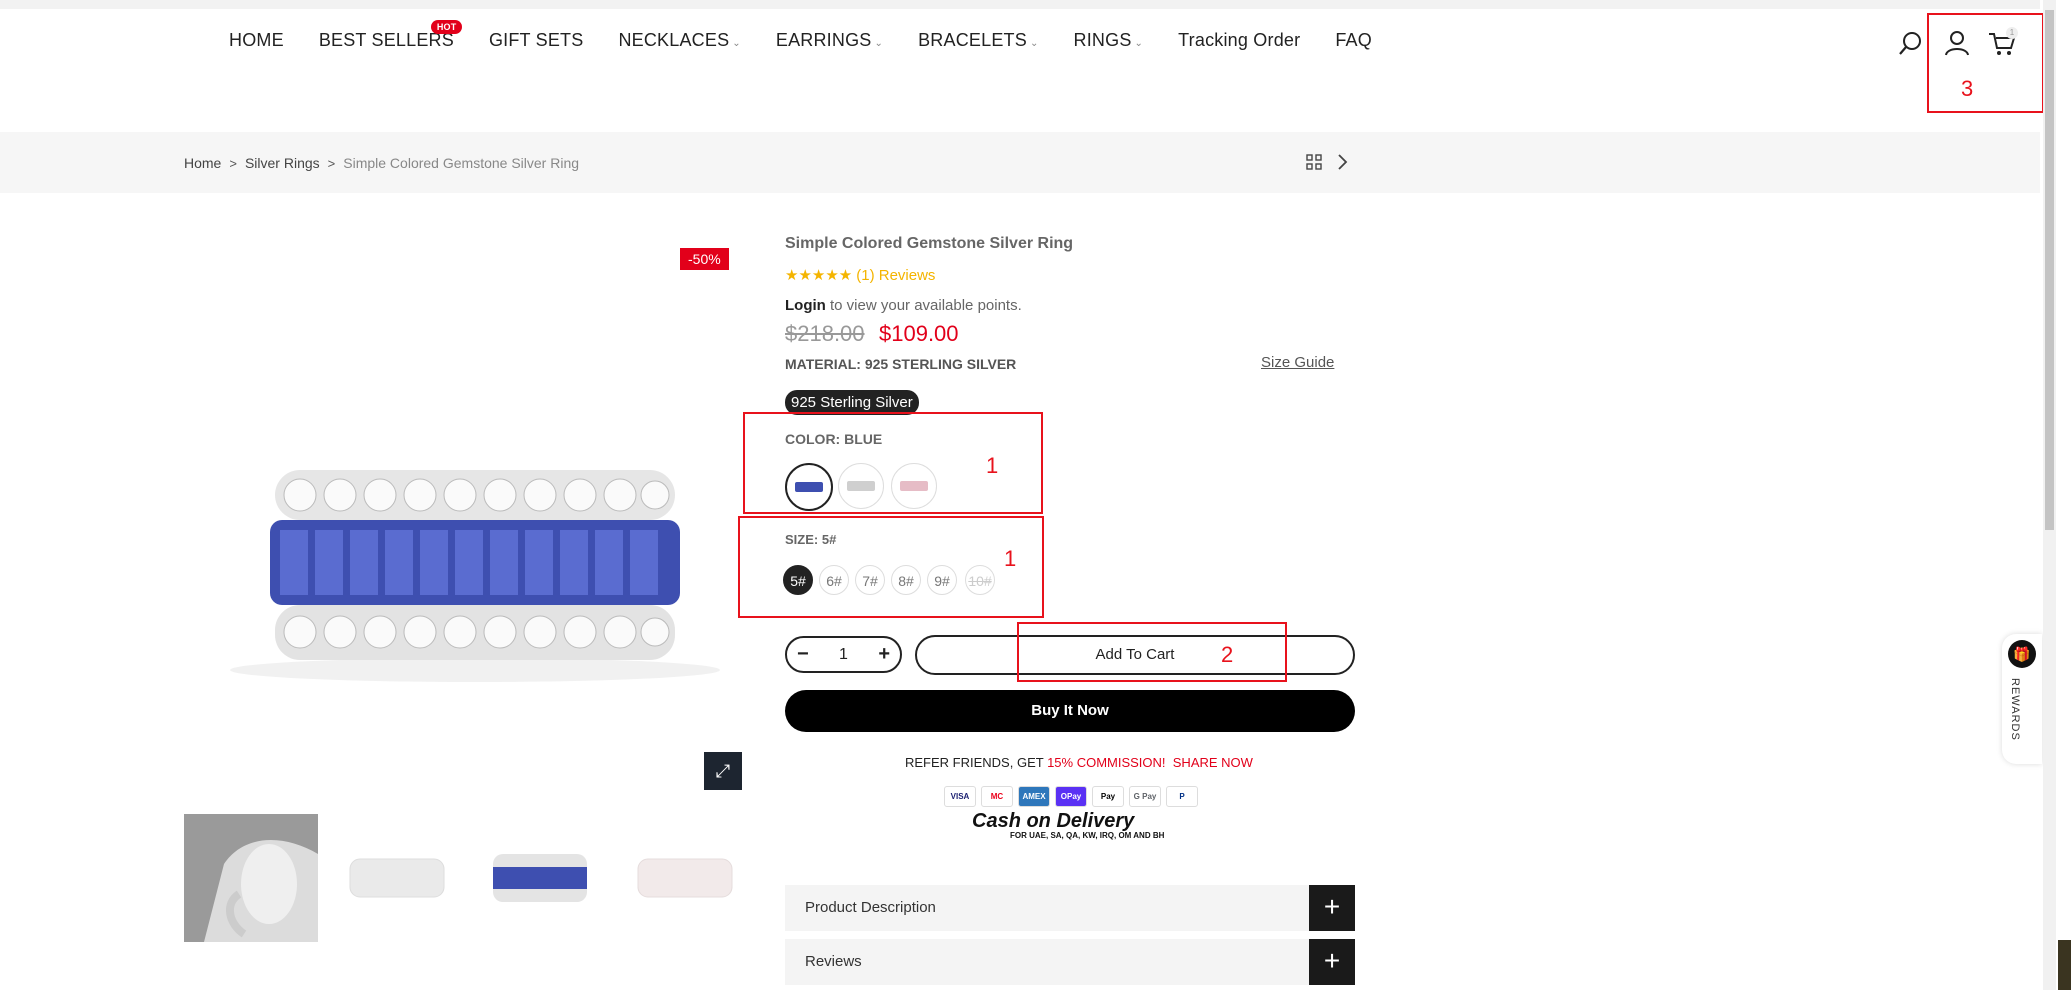  What do you see at coordinates (980, 580) in the screenshot?
I see `size-option-unavailable: 10#` at bounding box center [980, 580].